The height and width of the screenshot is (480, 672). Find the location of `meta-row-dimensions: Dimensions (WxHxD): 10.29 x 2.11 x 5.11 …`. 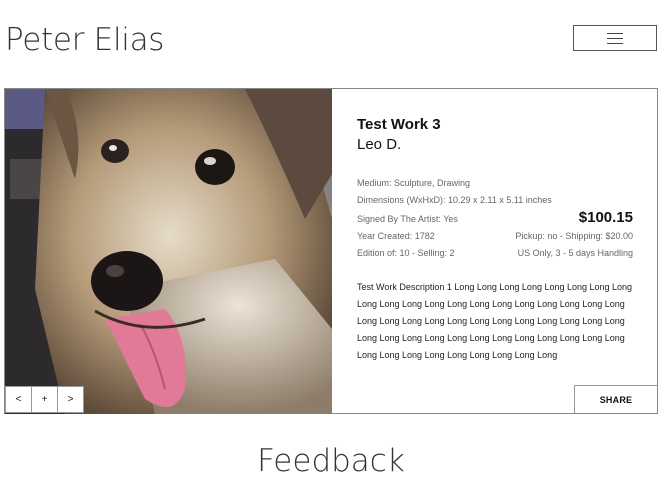

meta-row-dimensions: Dimensions (WxHxD): 10.29 x 2.11 x 5.11 … is located at coordinates (495, 200).